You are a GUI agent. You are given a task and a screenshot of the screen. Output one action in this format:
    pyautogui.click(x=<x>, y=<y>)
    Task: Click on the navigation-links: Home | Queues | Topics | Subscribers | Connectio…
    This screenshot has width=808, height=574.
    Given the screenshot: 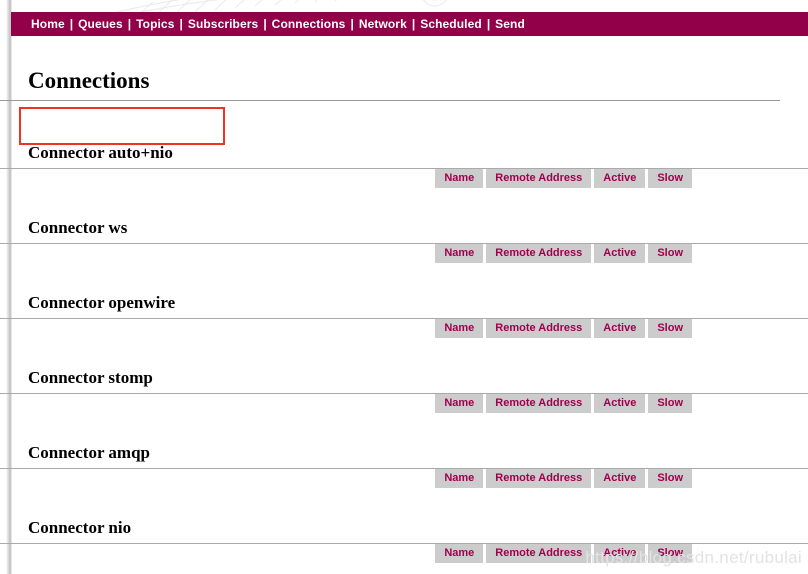 What is the action you would take?
    pyautogui.click(x=409, y=24)
    